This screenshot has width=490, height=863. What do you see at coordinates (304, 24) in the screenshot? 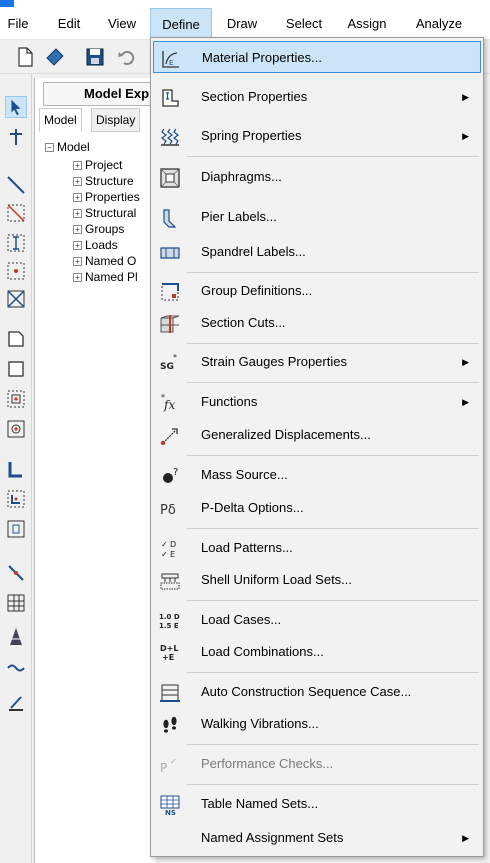
I see `menu-select: Select` at bounding box center [304, 24].